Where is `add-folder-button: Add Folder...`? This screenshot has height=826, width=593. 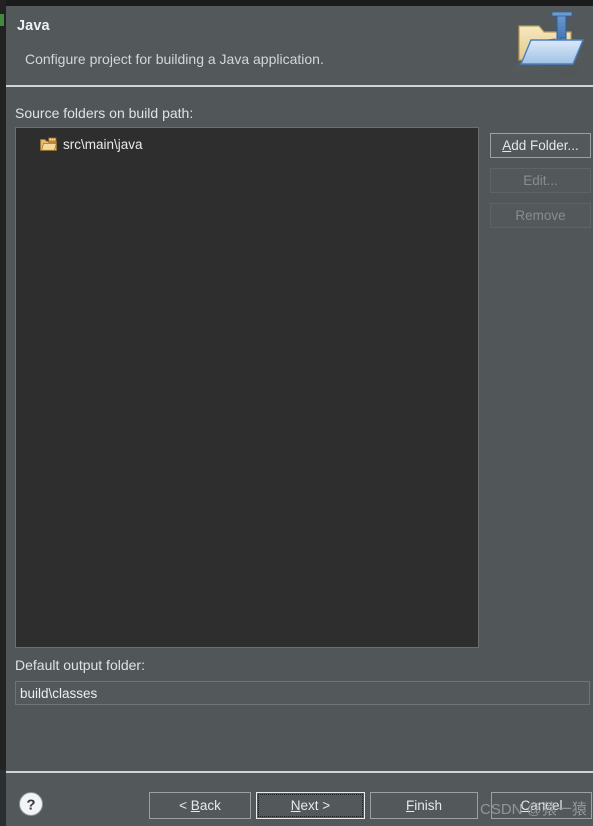
add-folder-button: Add Folder... is located at coordinates (540, 145).